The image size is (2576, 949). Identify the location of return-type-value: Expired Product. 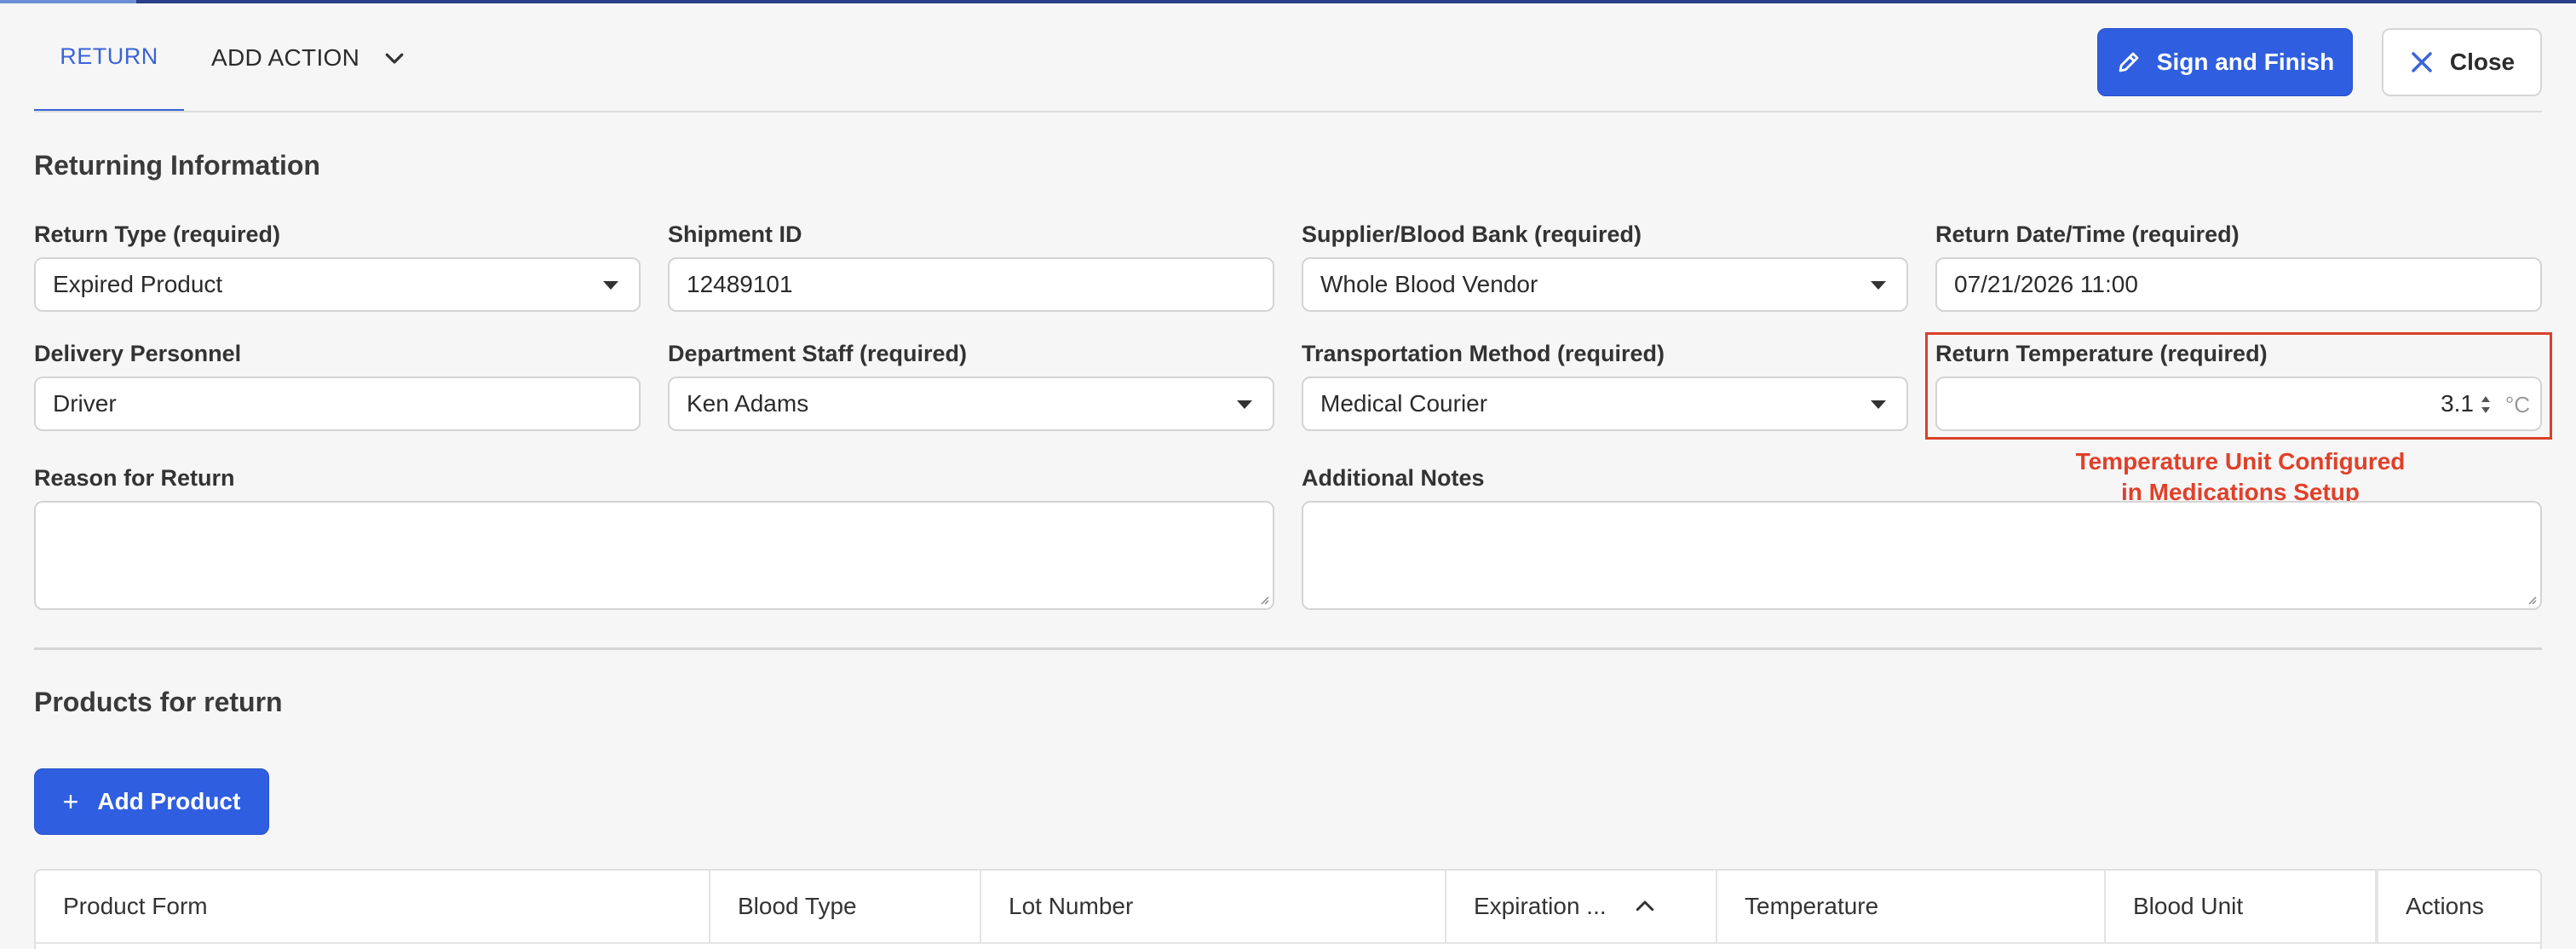
(138, 284).